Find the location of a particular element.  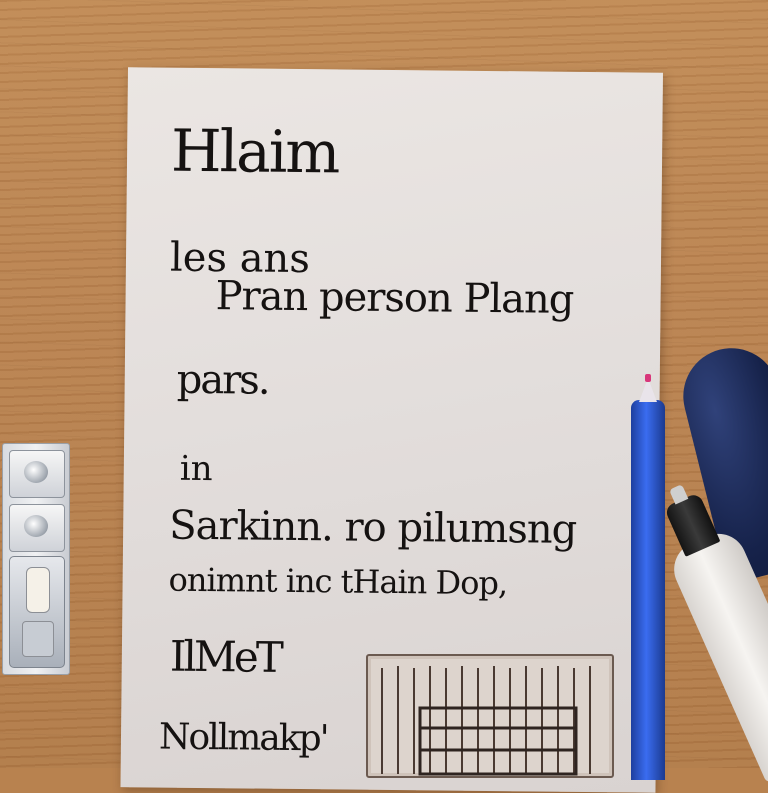

note-line-3: Pran person Plang is located at coordinates (394, 298).